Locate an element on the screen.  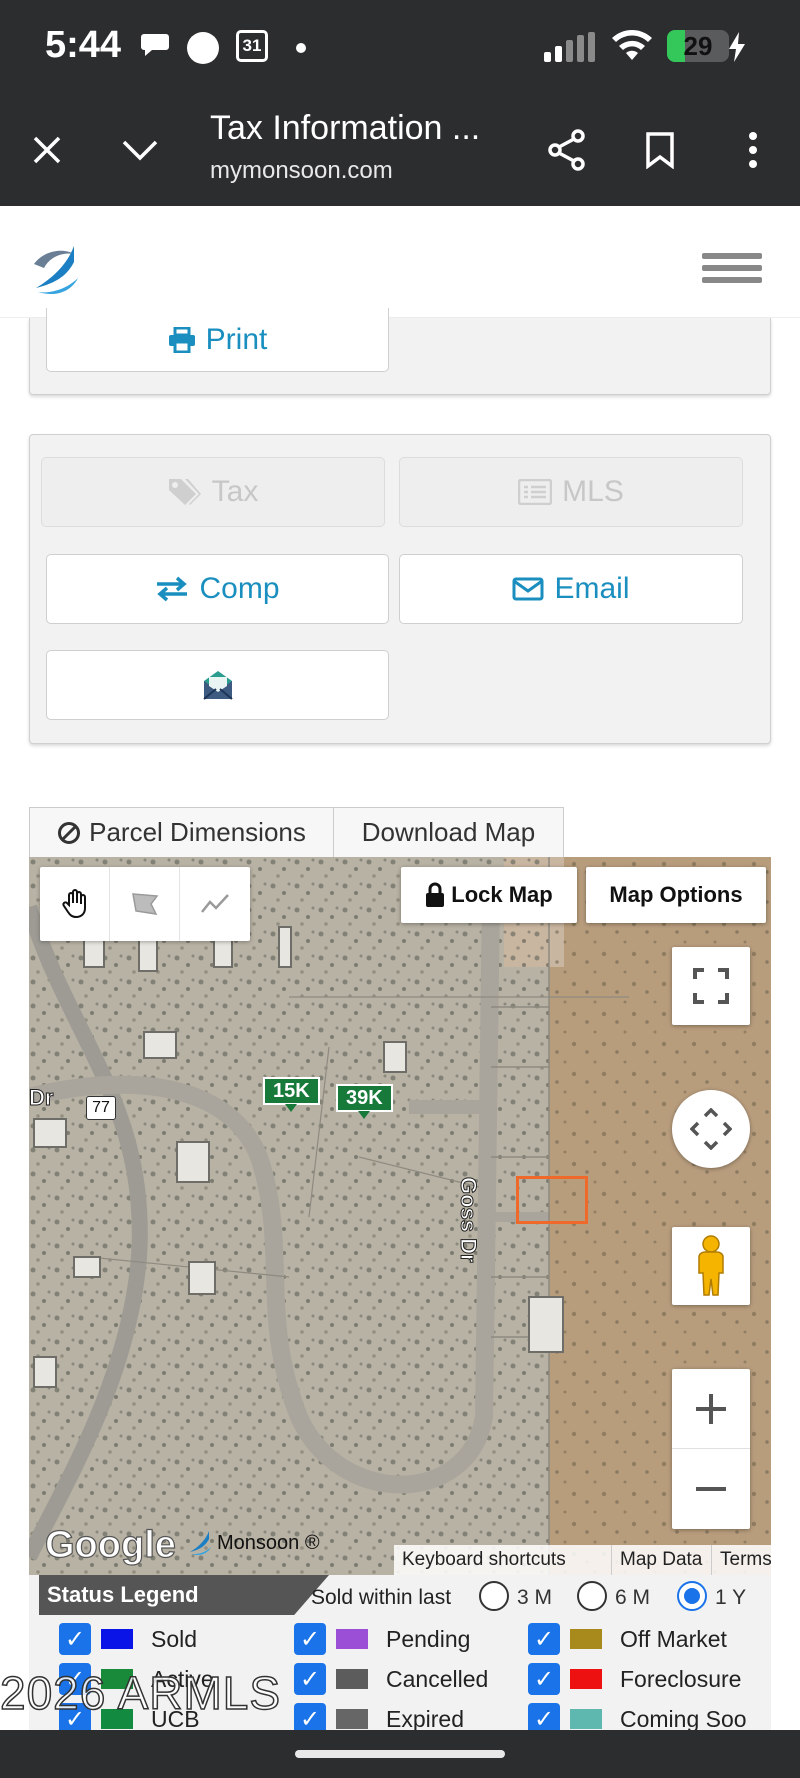
tab-parcel-dimensions: Parcel Dimensions is located at coordinates (181, 832).